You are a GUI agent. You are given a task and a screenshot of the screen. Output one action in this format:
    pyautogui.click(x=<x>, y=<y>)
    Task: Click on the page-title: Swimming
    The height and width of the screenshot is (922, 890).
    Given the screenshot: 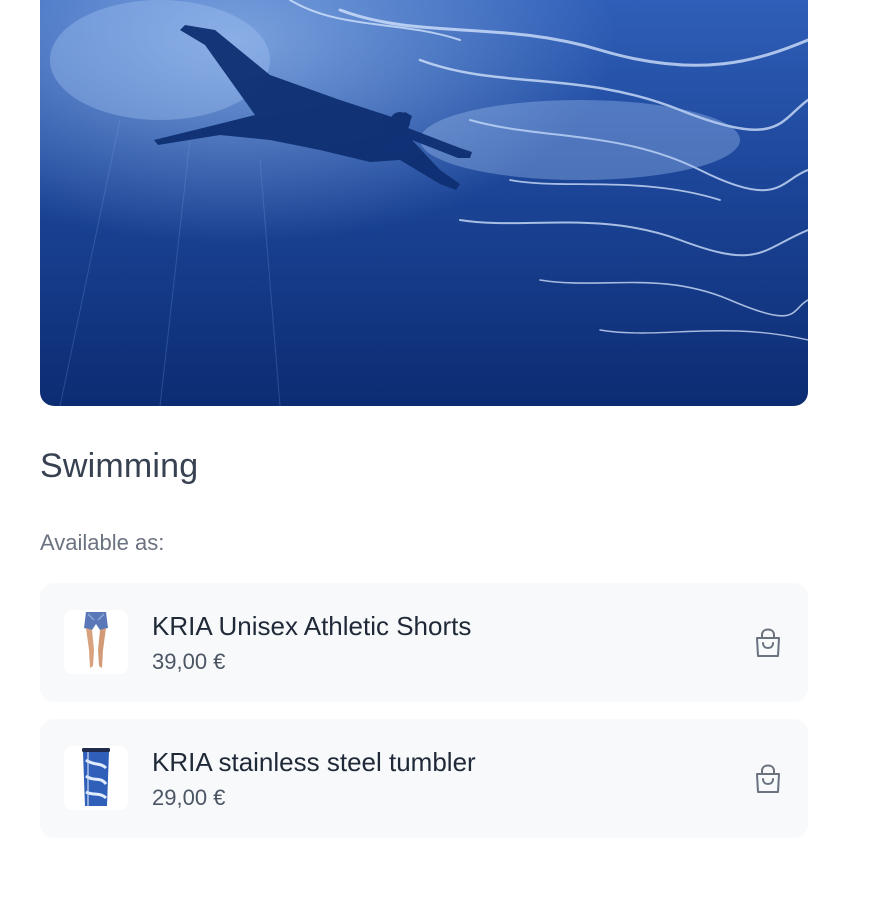 What is the action you would take?
    pyautogui.click(x=119, y=466)
    